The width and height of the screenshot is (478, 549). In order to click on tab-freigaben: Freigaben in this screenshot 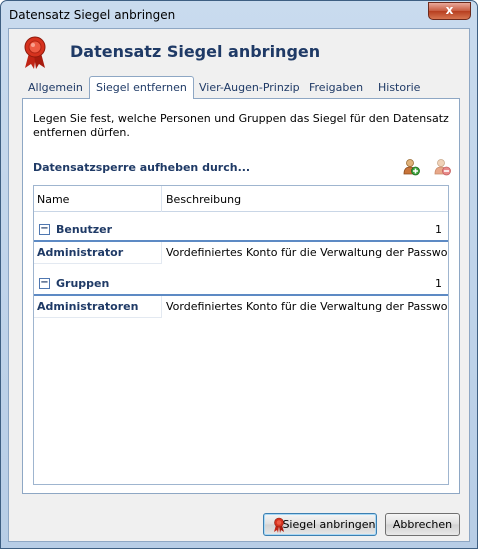, I will do `click(336, 88)`.